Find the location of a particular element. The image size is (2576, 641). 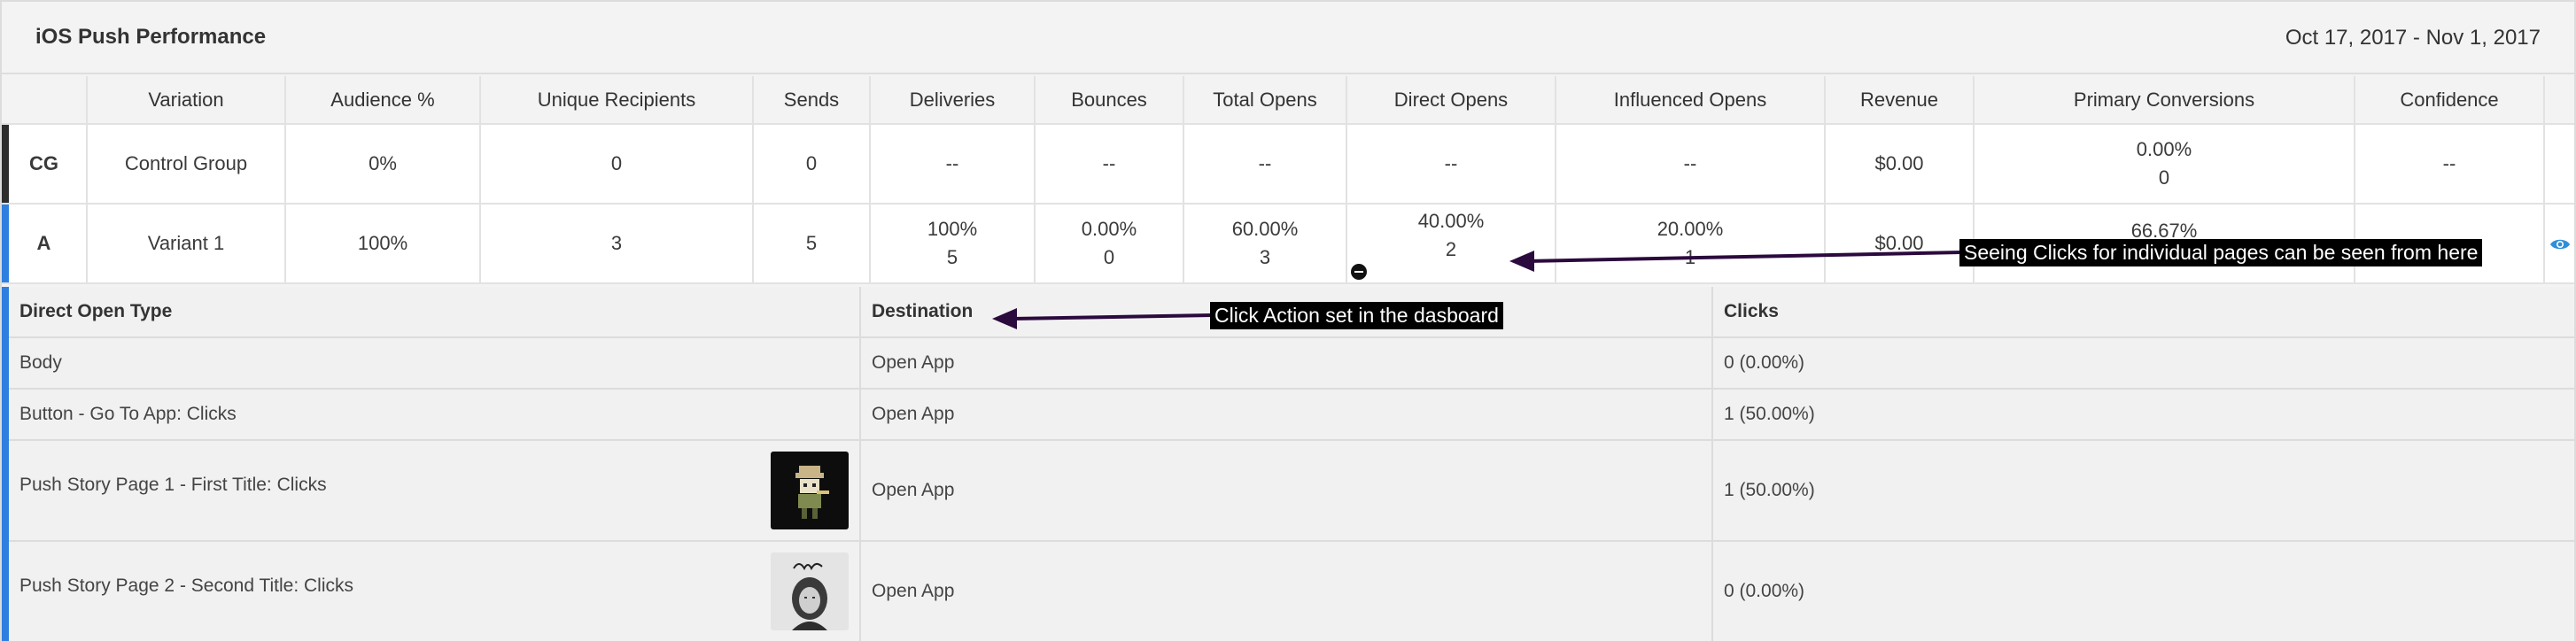

column-header-direct-open-type: Direct Open Type is located at coordinates (435, 311).